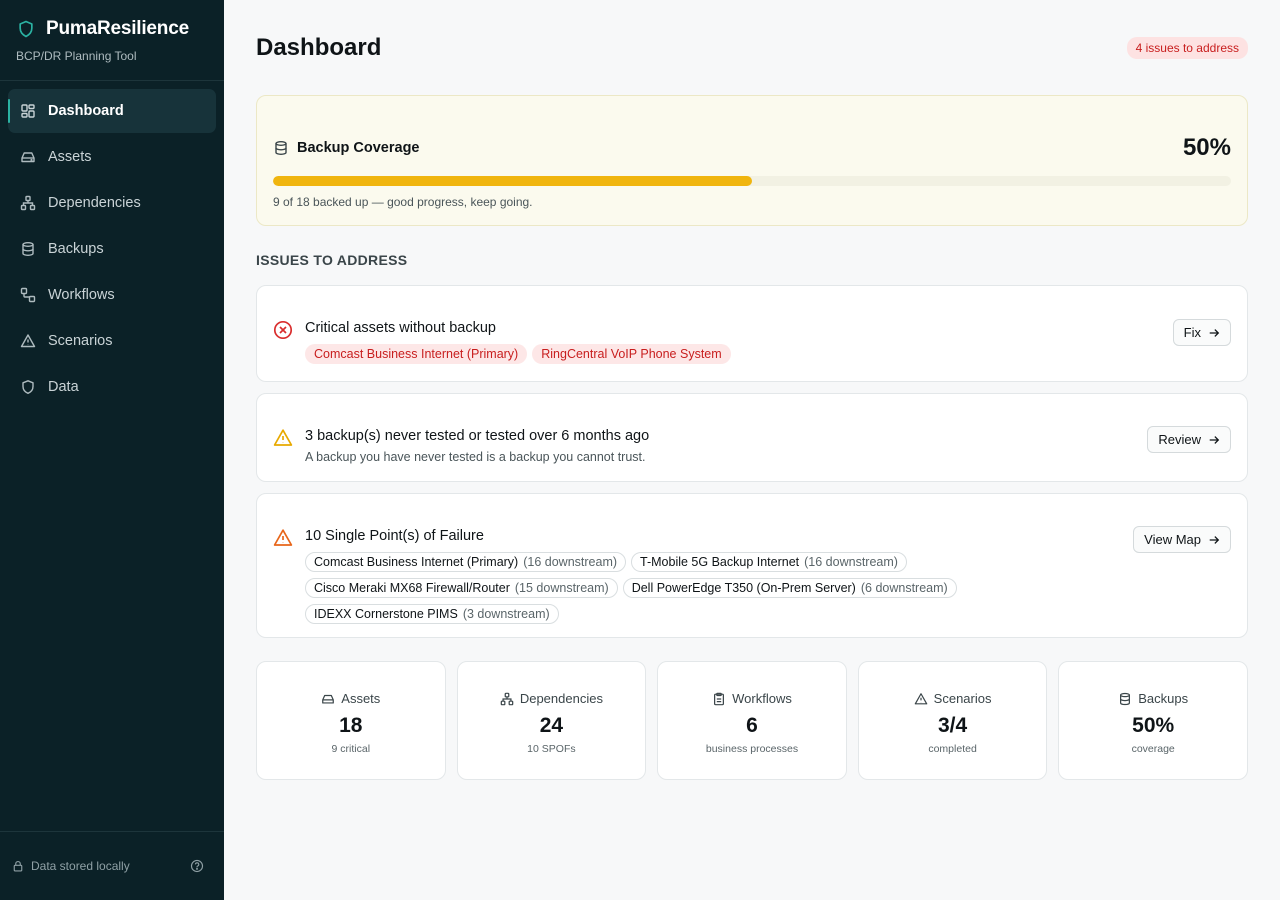  I want to click on spof-name: IDEXX Cornerstone PIMS, so click(386, 614).